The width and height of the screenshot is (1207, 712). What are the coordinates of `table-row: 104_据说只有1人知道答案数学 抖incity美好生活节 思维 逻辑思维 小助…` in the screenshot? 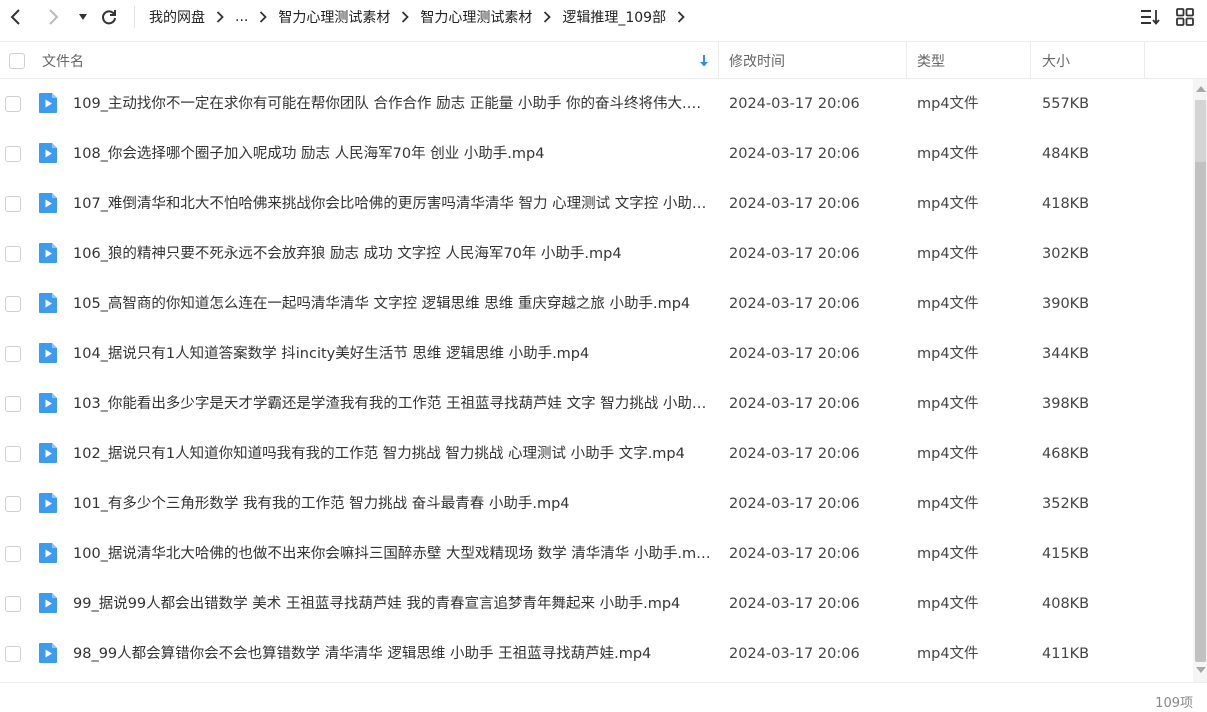 It's located at (596, 354).